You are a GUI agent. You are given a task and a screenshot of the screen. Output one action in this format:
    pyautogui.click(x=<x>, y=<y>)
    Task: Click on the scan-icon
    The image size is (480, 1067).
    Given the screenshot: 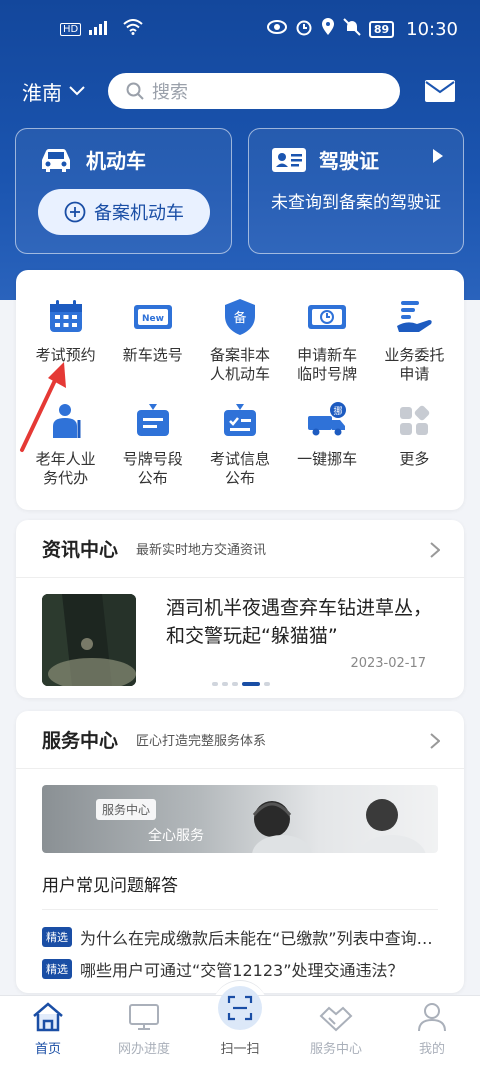 What is the action you would take?
    pyautogui.click(x=240, y=1008)
    